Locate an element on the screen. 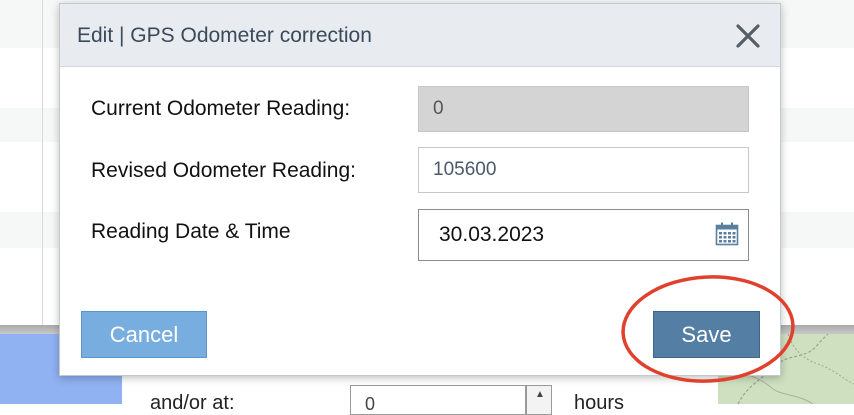 The image size is (854, 415). close-button is located at coordinates (748, 36).